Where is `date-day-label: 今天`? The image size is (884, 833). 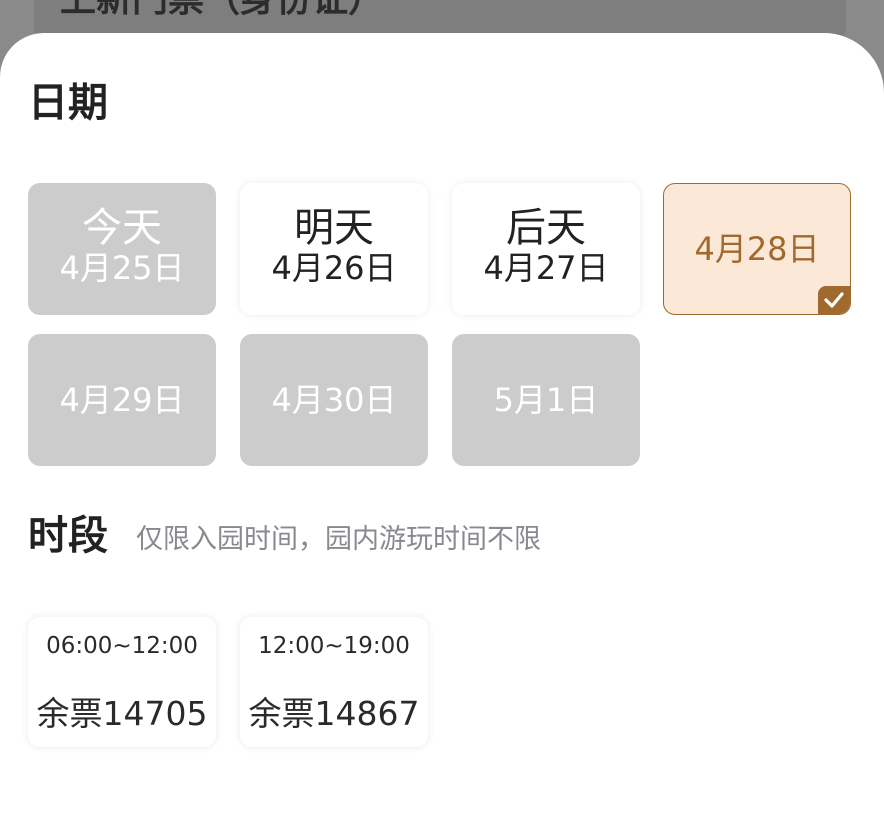
date-day-label: 今天 is located at coordinates (122, 228).